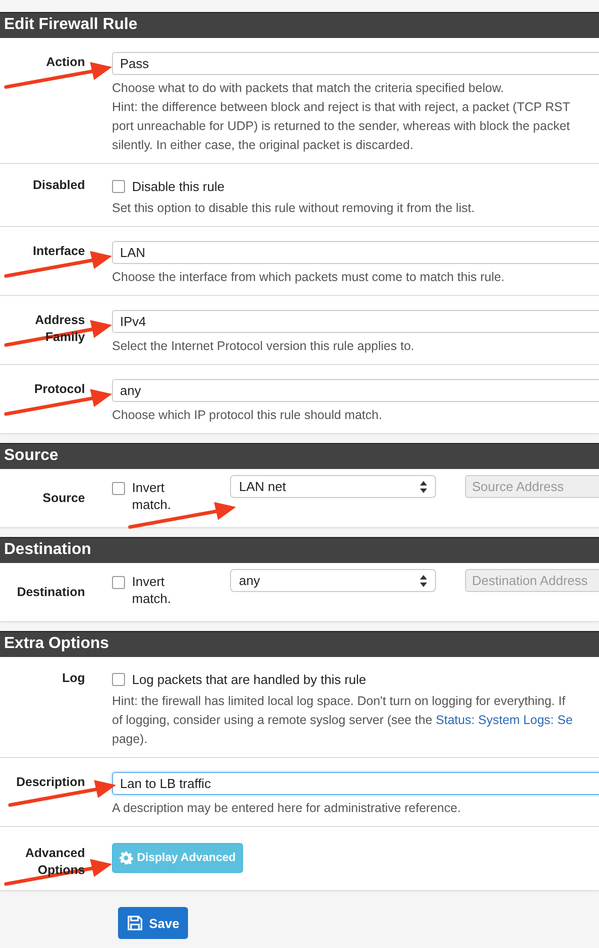  What do you see at coordinates (299, 456) in the screenshot?
I see `section-header: Source` at bounding box center [299, 456].